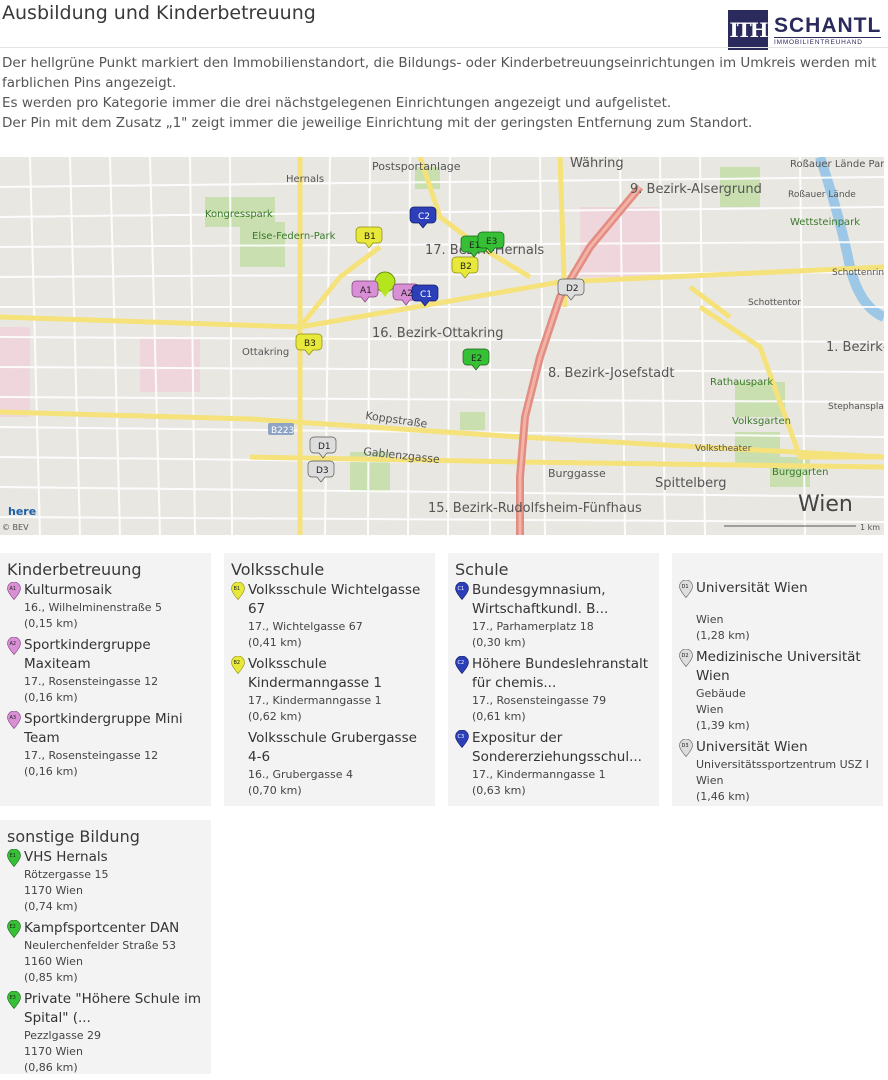 The height and width of the screenshot is (1080, 888). Describe the element at coordinates (53, 961) in the screenshot. I see `item-city: 1160 Wien` at that location.